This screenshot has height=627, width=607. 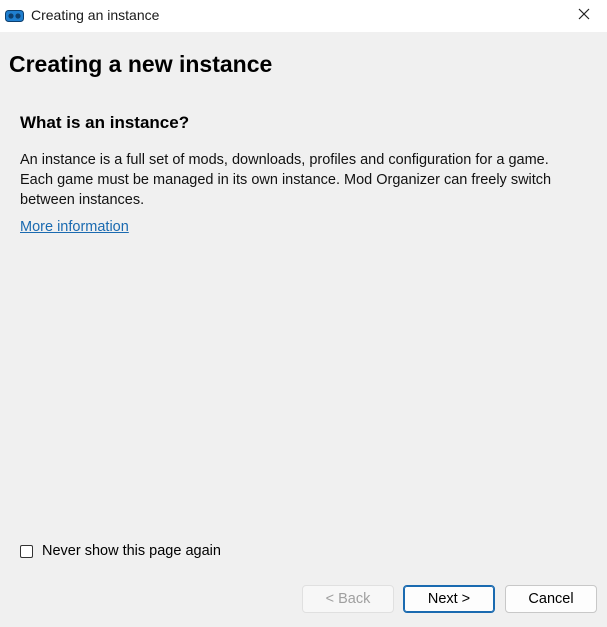 I want to click on close-button, so click(x=584, y=16).